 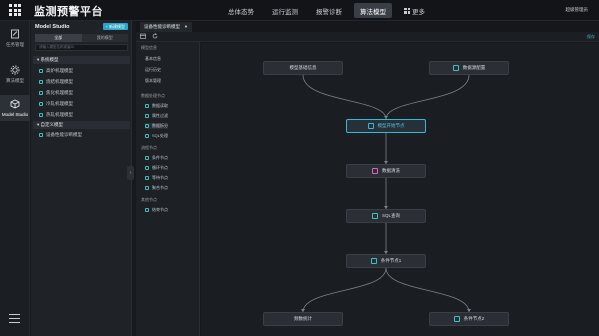 I want to click on rail-label-model-studio: Model Studio, so click(x=15, y=114).